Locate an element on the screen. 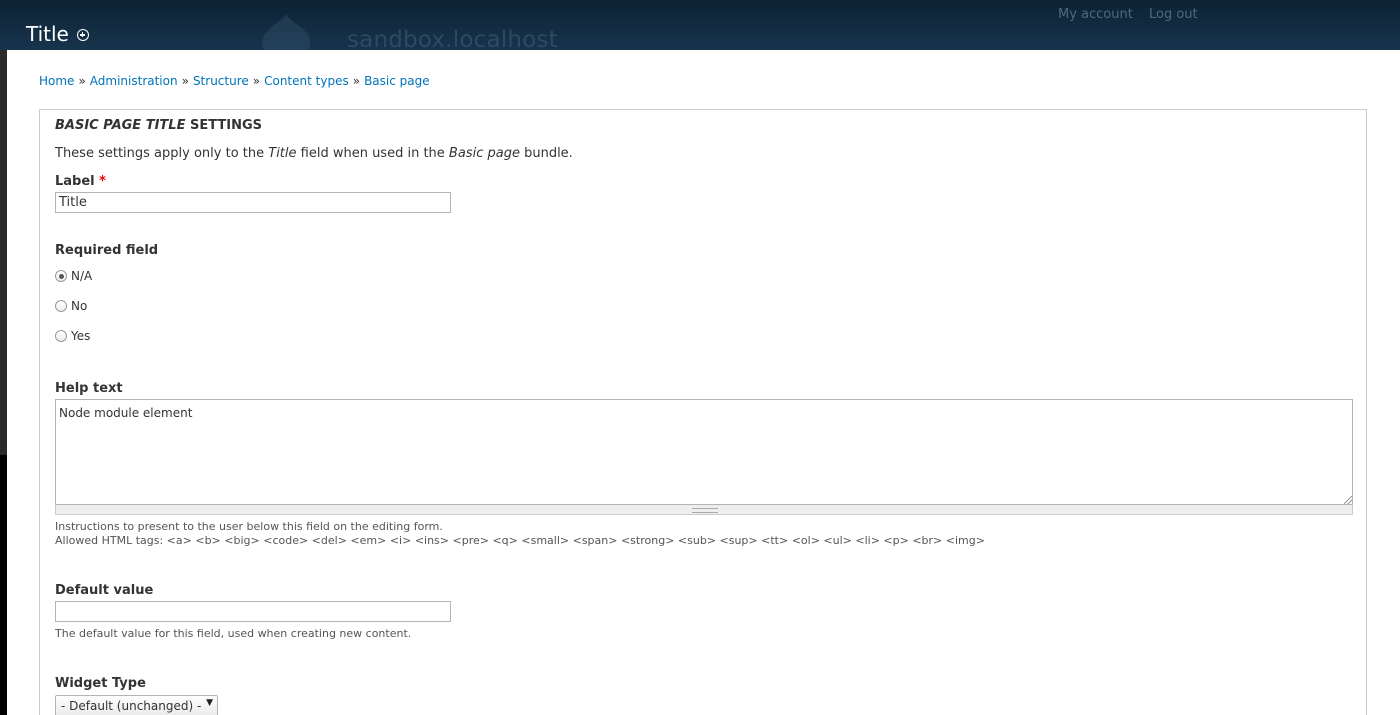 This screenshot has width=1400, height=715. my-account-link: My account is located at coordinates (1095, 14).